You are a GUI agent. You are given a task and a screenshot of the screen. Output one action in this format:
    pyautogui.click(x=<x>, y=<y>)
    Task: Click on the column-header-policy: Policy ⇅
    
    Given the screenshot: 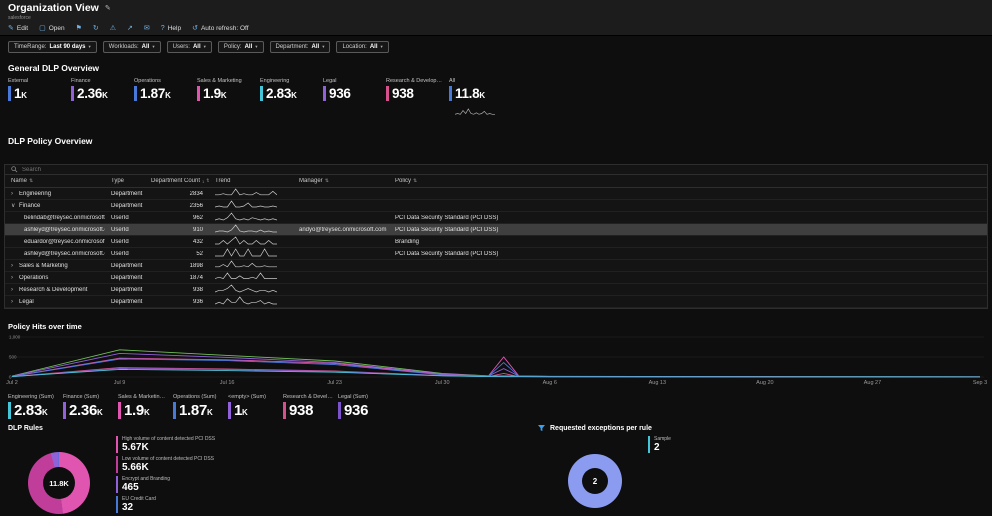 What is the action you would take?
    pyautogui.click(x=559, y=181)
    